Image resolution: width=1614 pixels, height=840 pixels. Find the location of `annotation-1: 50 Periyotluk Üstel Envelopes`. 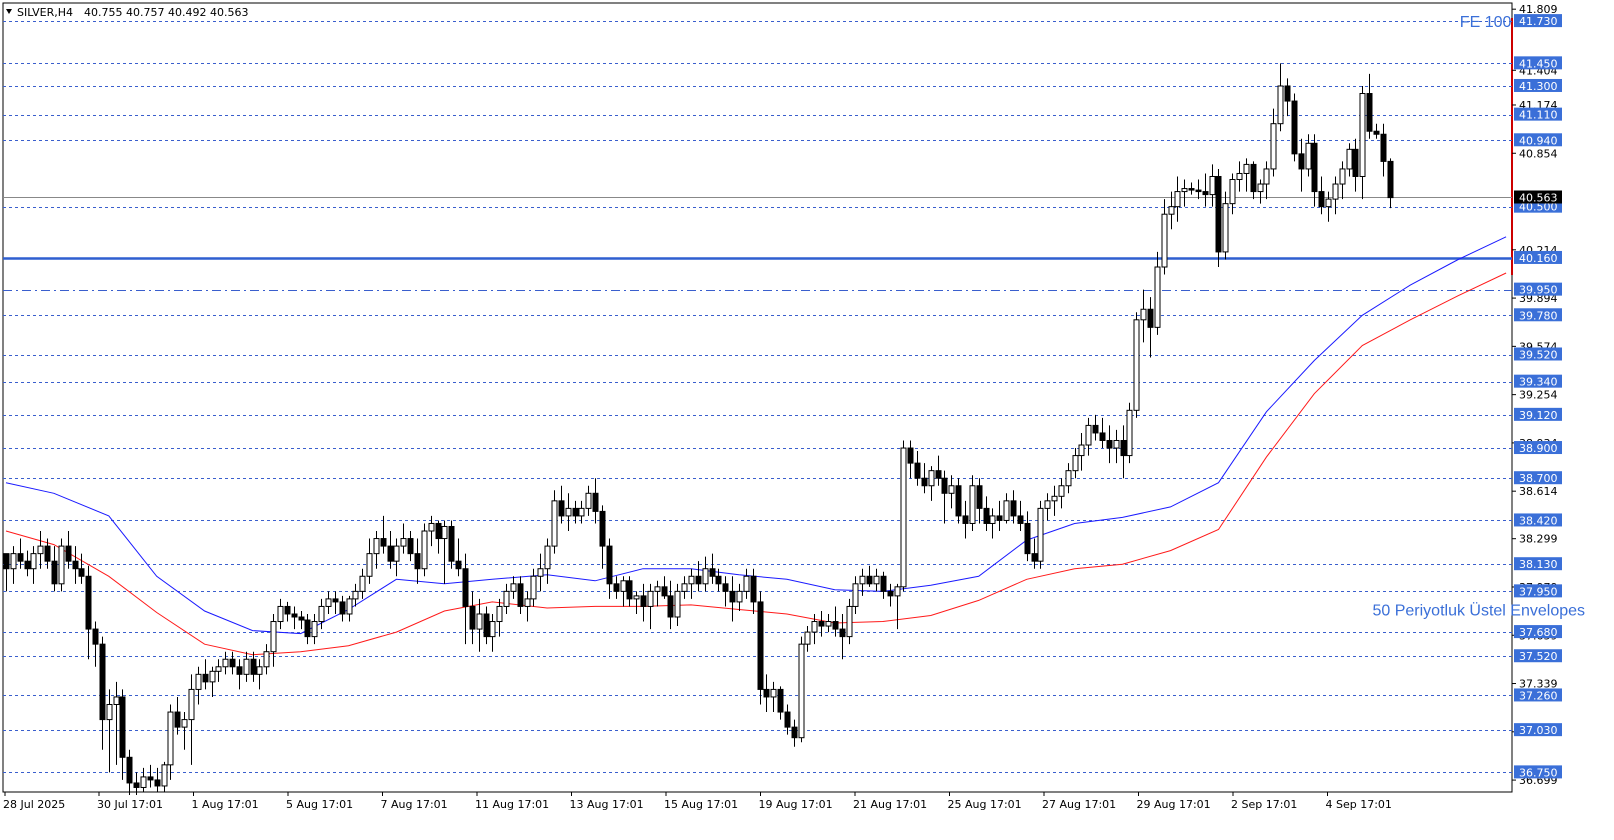

annotation-1: 50 Periyotluk Üstel Envelopes is located at coordinates (1478, 610).